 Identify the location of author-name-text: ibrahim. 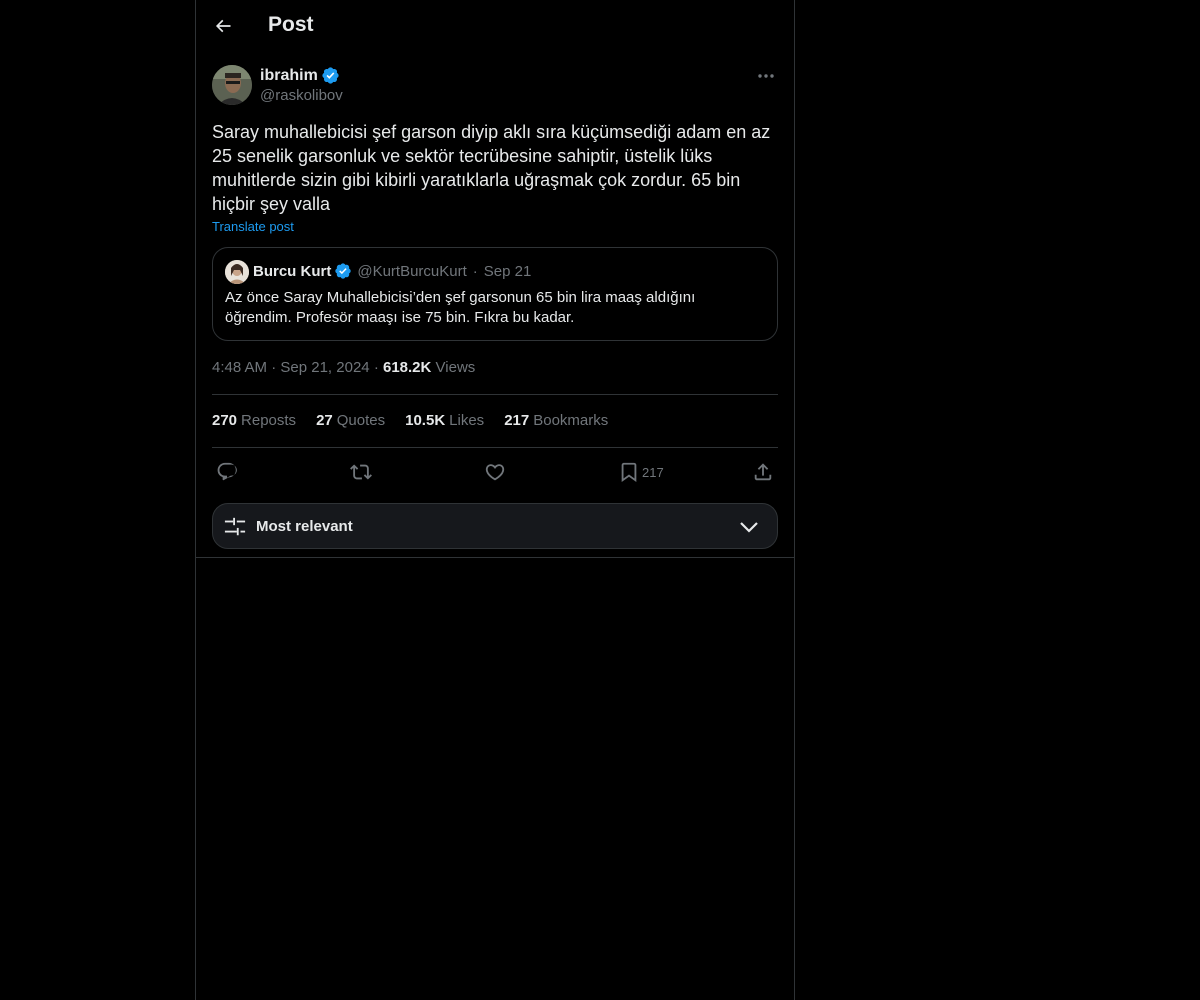
(289, 75).